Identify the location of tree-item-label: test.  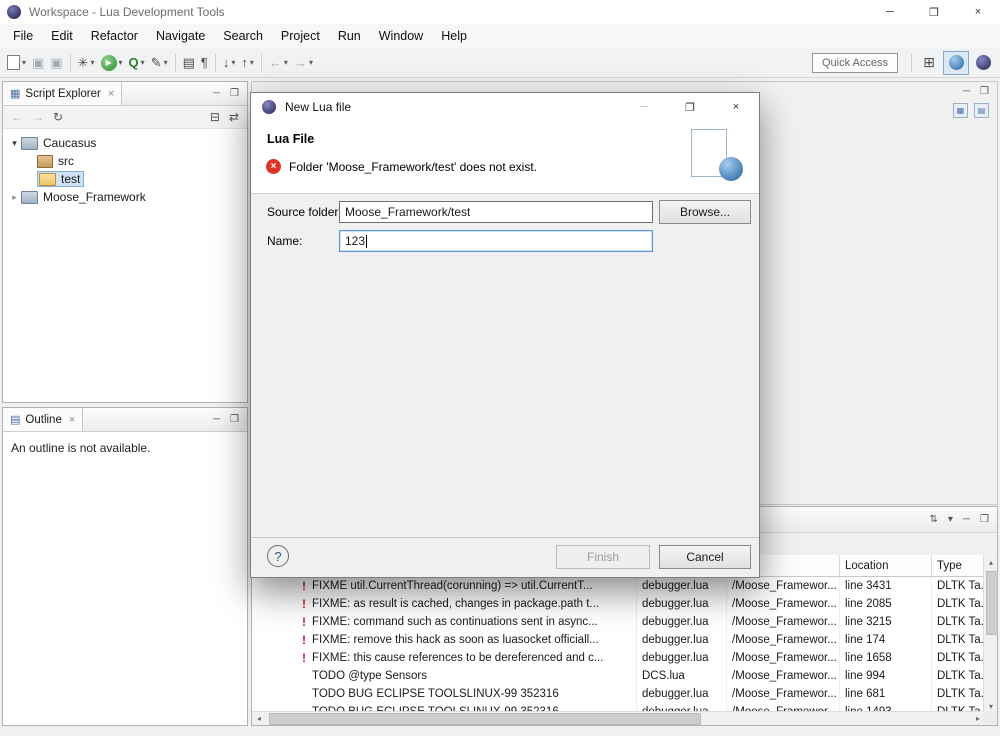
(71, 179).